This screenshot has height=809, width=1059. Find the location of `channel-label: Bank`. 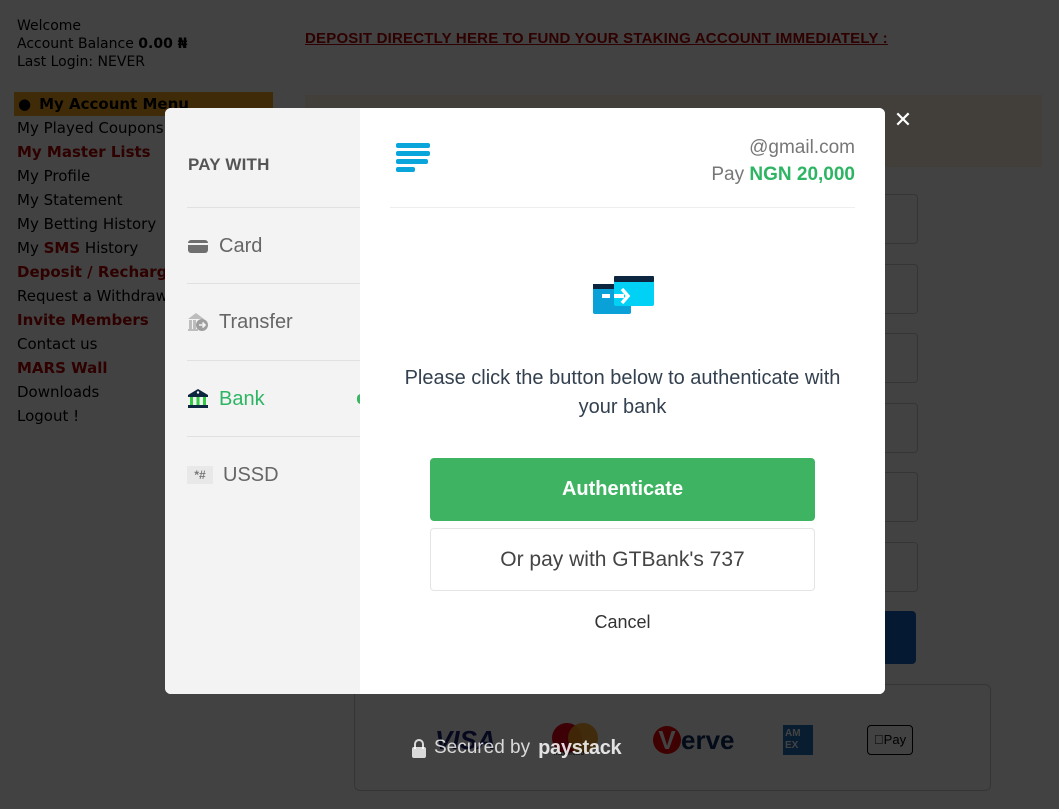

channel-label: Bank is located at coordinates (242, 398).